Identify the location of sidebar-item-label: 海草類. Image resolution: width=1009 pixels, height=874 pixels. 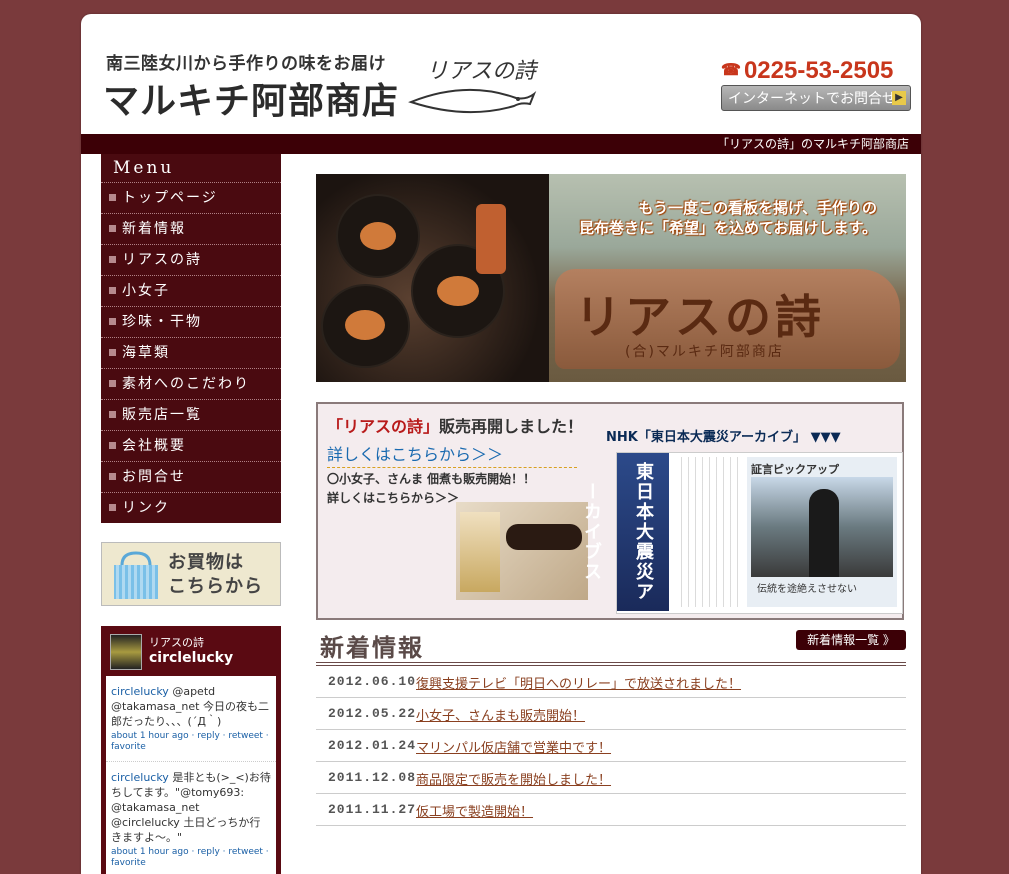
(146, 353).